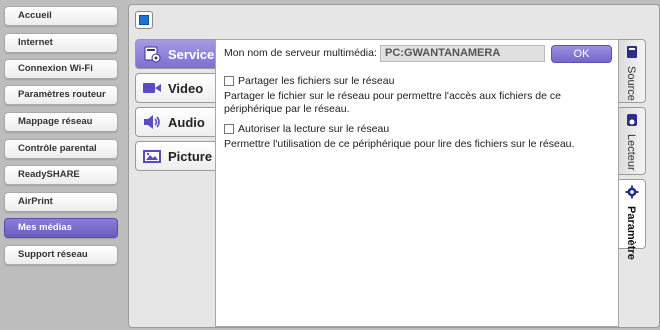 This screenshot has height=330, width=660. I want to click on nav-item-wifi: Connexion Wi-Fi, so click(61, 69).